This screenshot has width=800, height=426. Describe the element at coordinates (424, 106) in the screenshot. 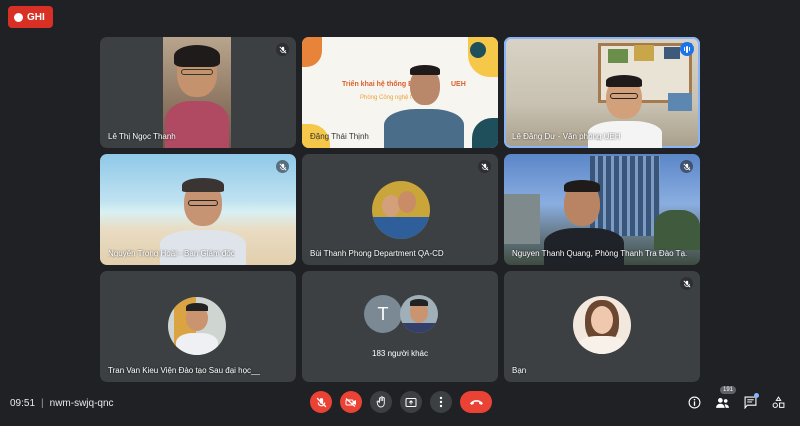

I see `video-feed` at that location.